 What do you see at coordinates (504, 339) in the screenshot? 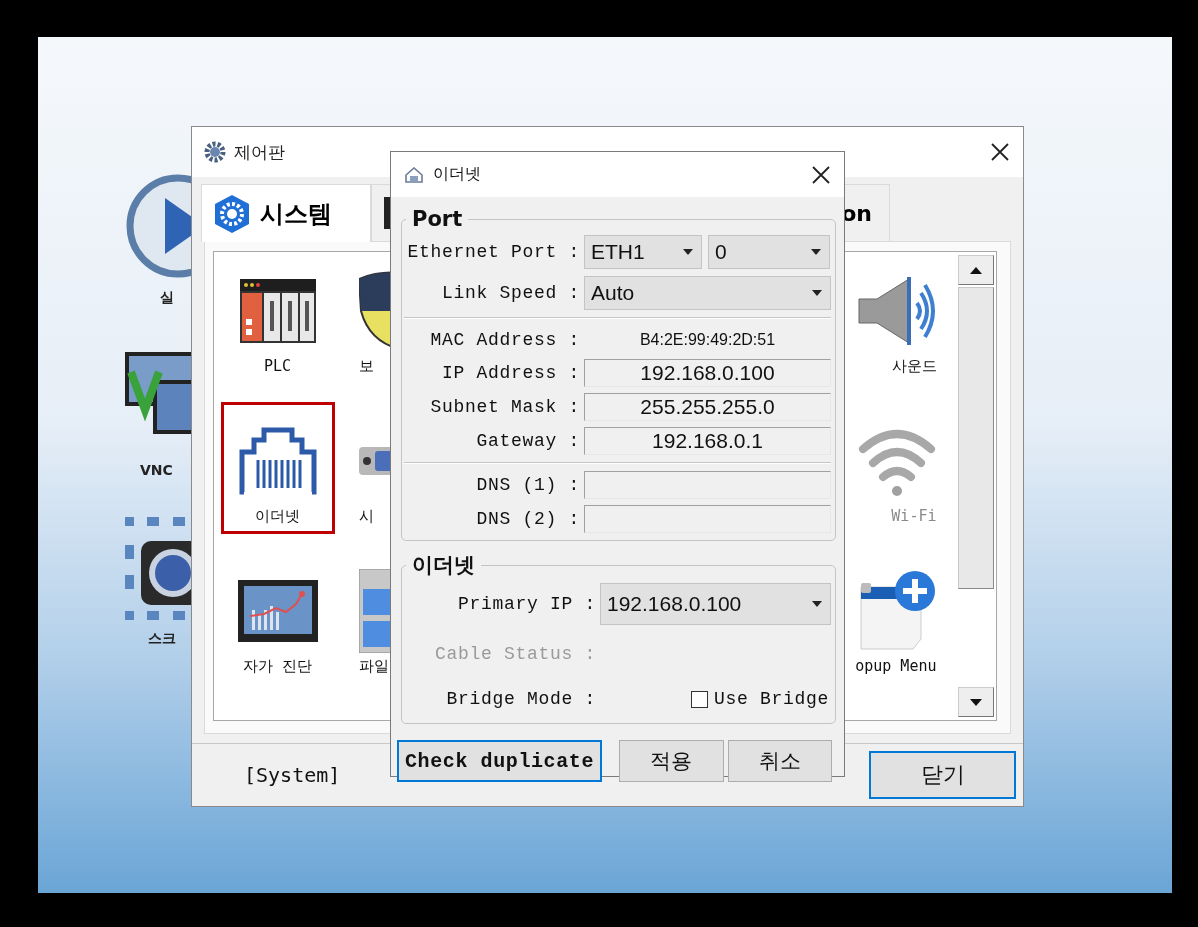
I see `field-label: MAC Address :` at bounding box center [504, 339].